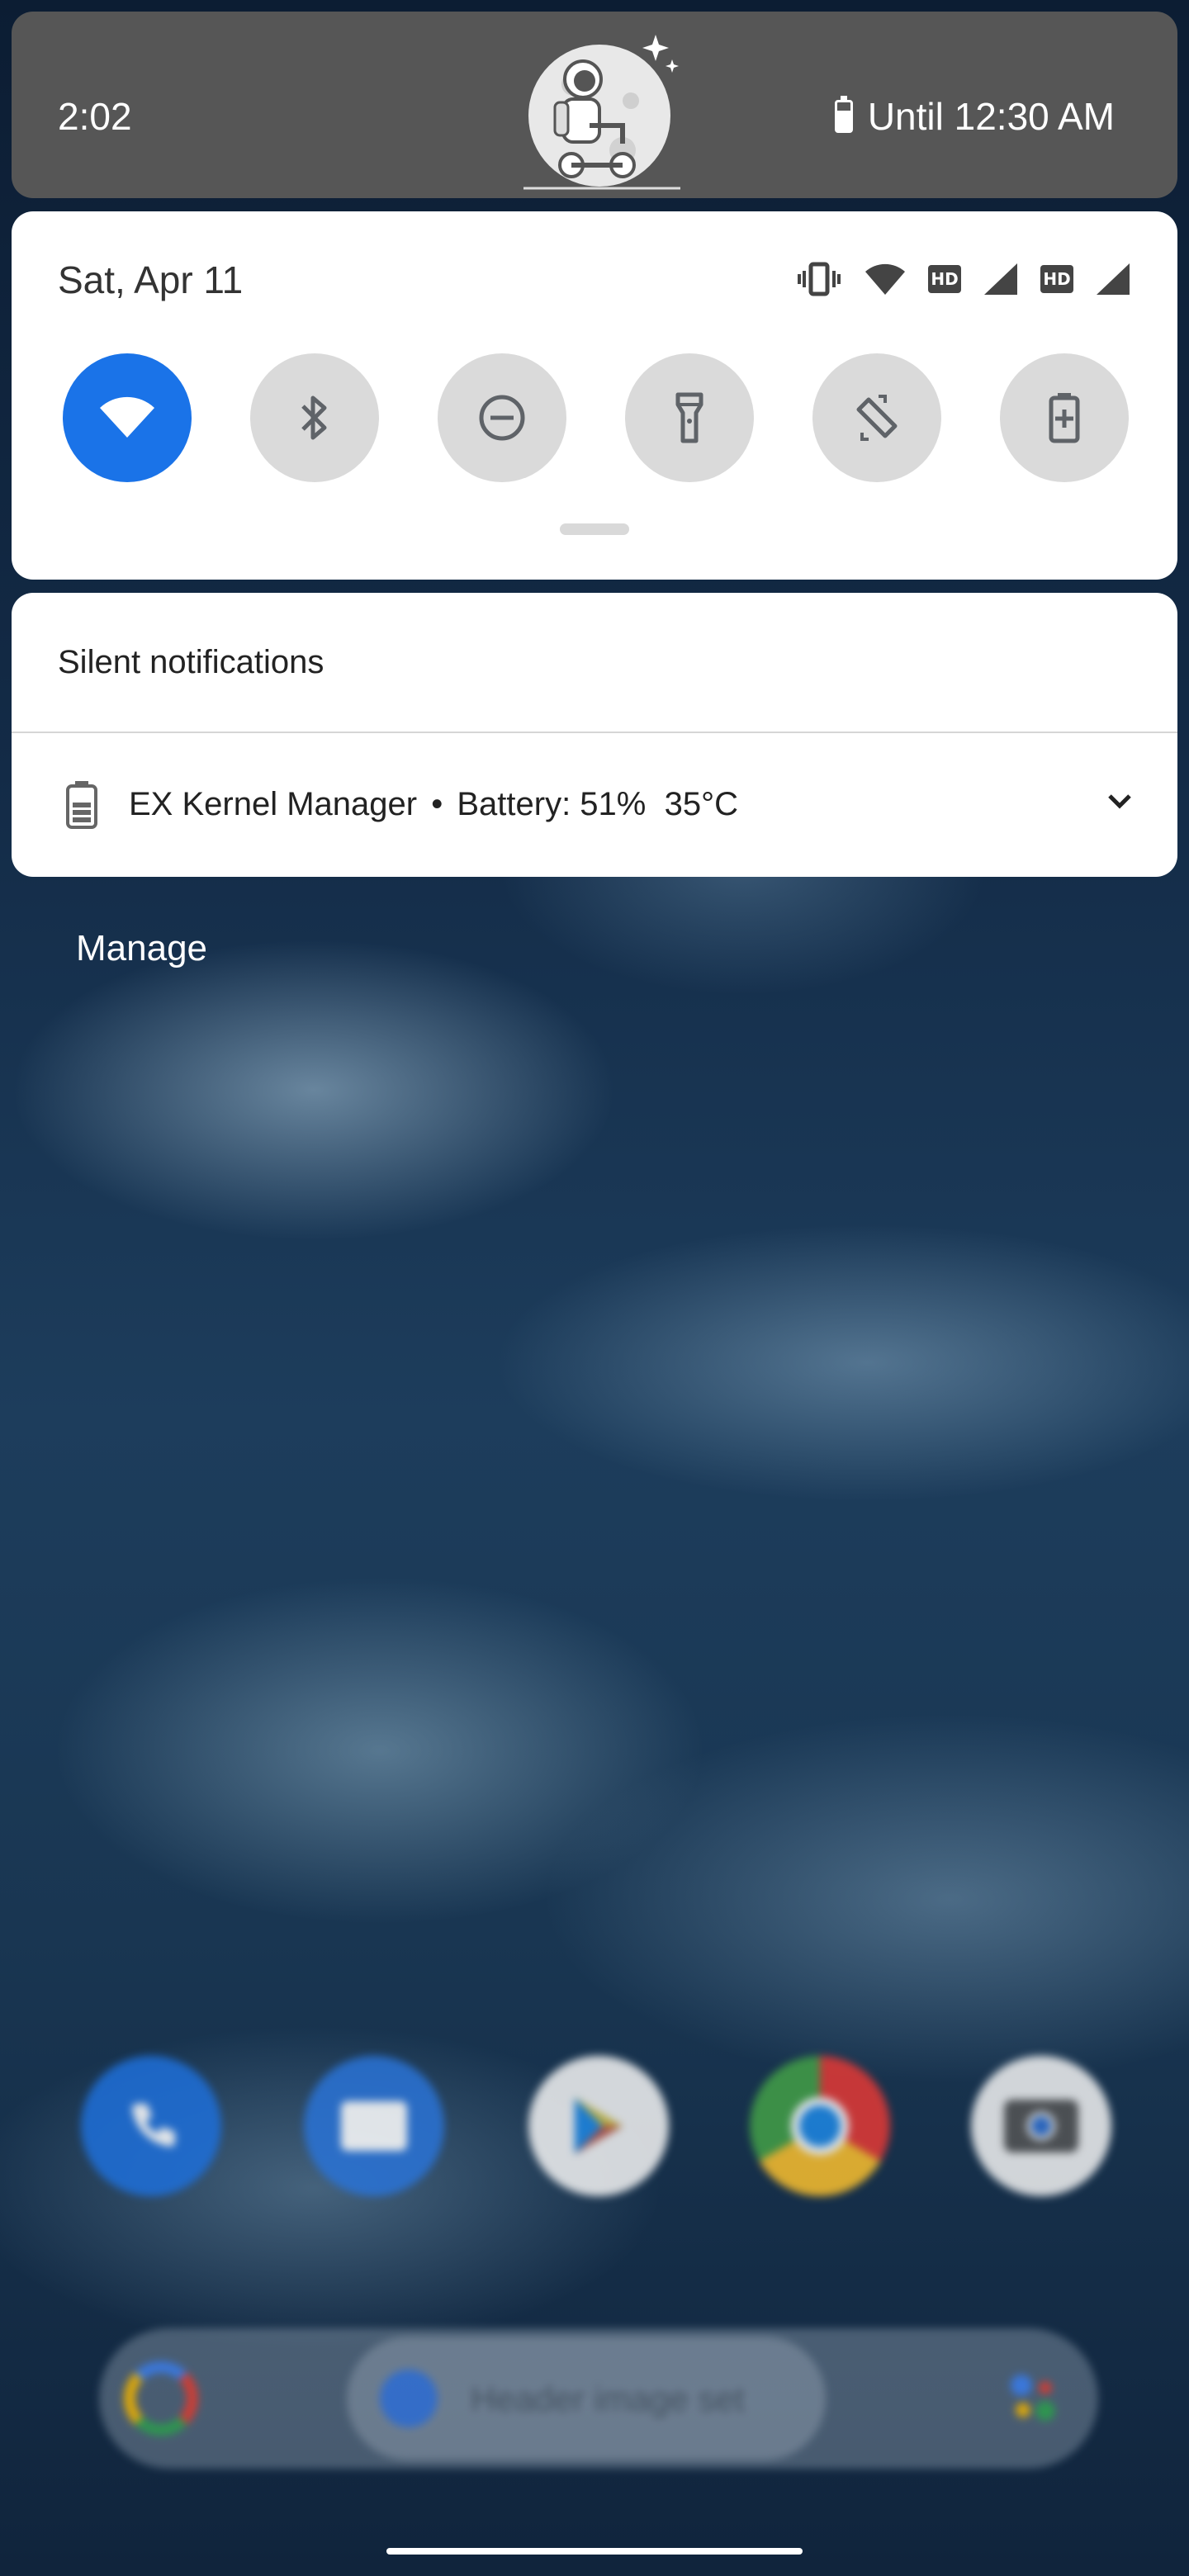 This screenshot has width=1189, height=2576. Describe the element at coordinates (161, 2398) in the screenshot. I see `google-logo-icon` at that location.